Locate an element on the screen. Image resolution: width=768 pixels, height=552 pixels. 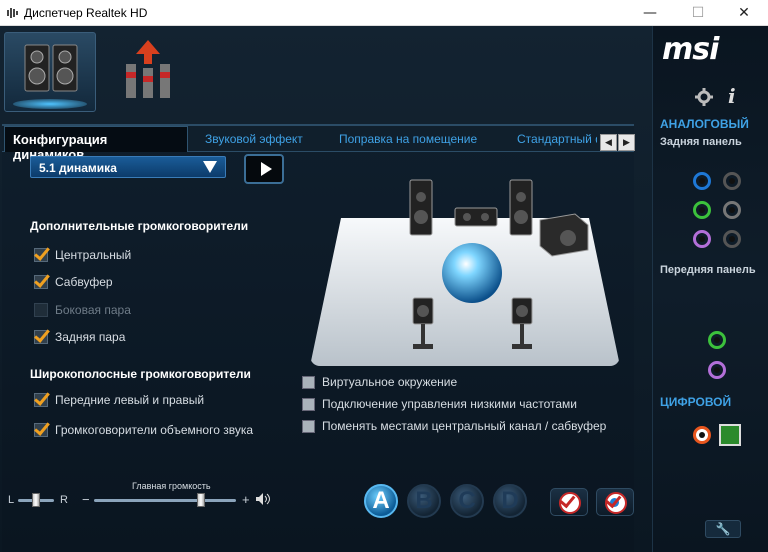
rear-left-speaker is located at coordinates (423, 323).